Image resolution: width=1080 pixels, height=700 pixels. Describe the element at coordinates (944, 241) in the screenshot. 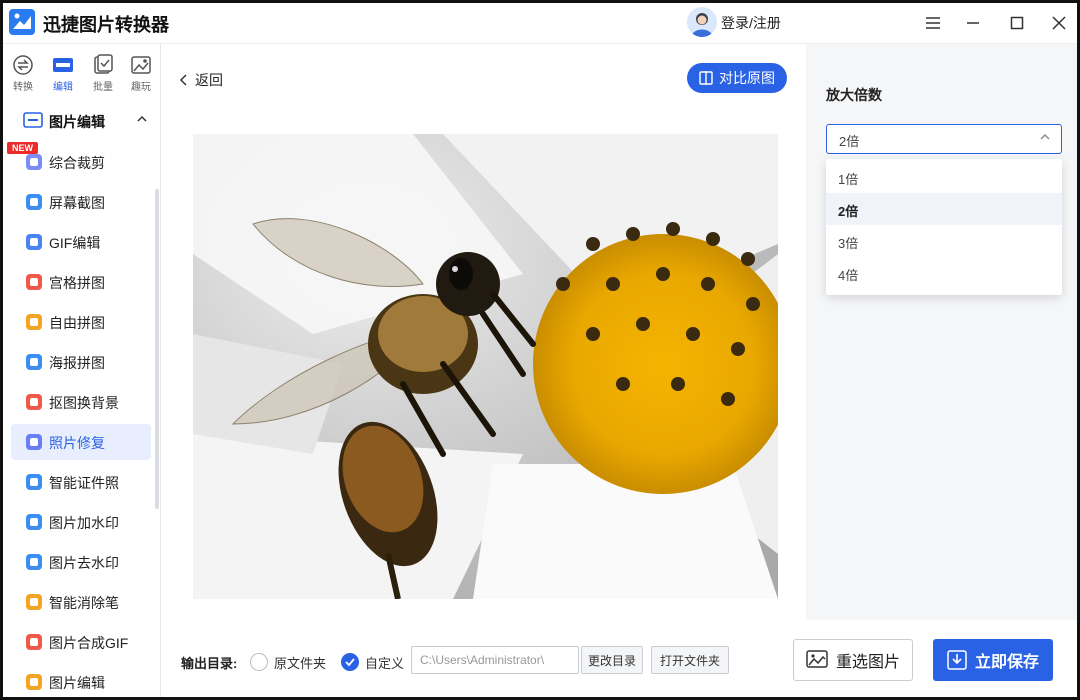

I see `scale-option-3x: 3倍` at that location.